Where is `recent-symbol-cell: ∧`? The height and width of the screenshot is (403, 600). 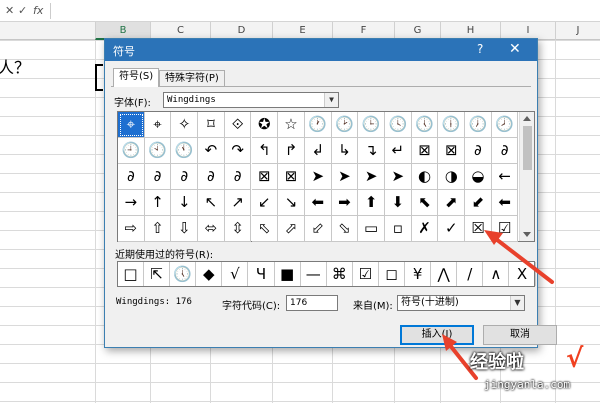
recent-symbol-cell: ∧ is located at coordinates (496, 274).